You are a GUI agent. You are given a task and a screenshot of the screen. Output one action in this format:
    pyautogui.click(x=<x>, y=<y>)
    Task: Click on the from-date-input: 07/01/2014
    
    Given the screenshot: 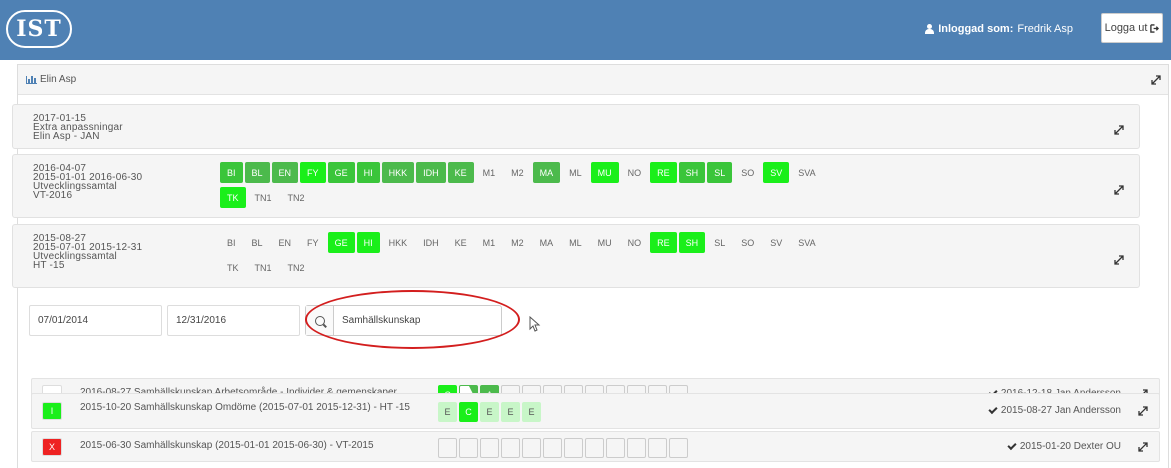 What is the action you would take?
    pyautogui.click(x=95, y=320)
    